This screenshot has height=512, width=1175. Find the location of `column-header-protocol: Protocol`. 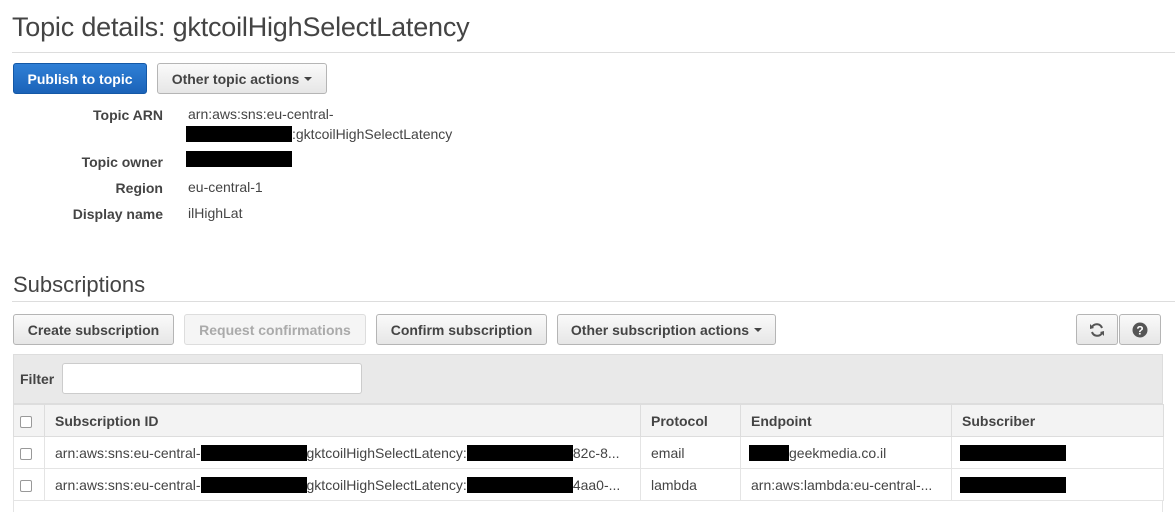

column-header-protocol: Protocol is located at coordinates (690, 420).